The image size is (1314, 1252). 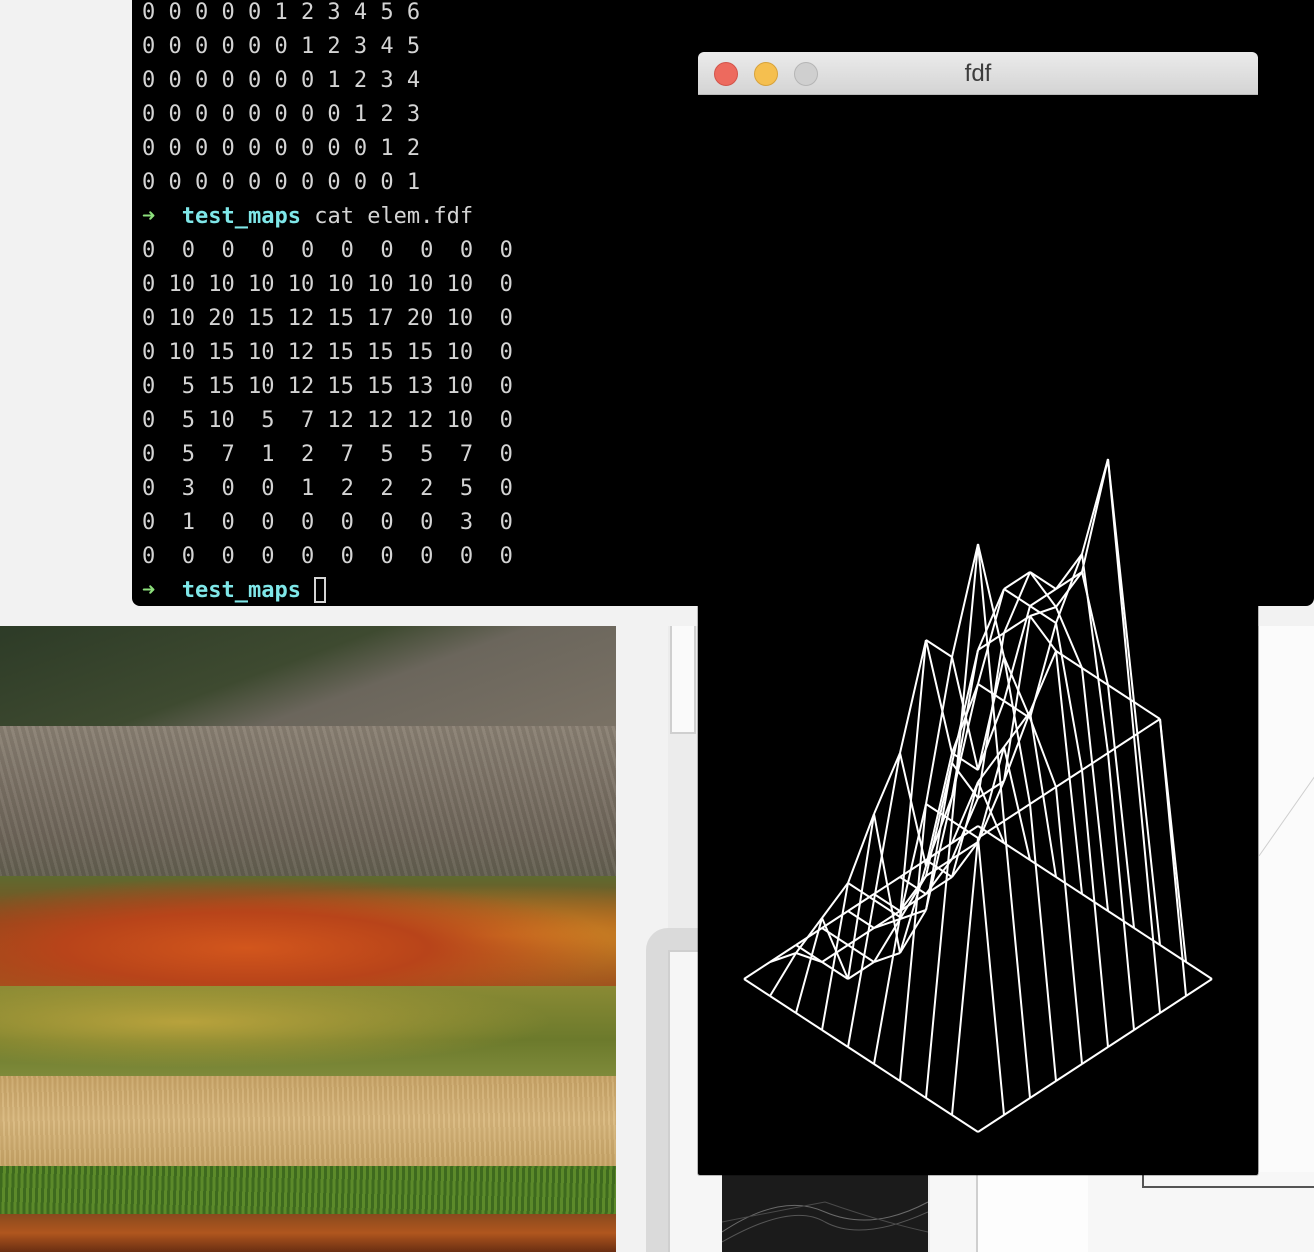 I want to click on output-line: 0 1 0 0 0 0 0 0 3 0, so click(x=327, y=522).